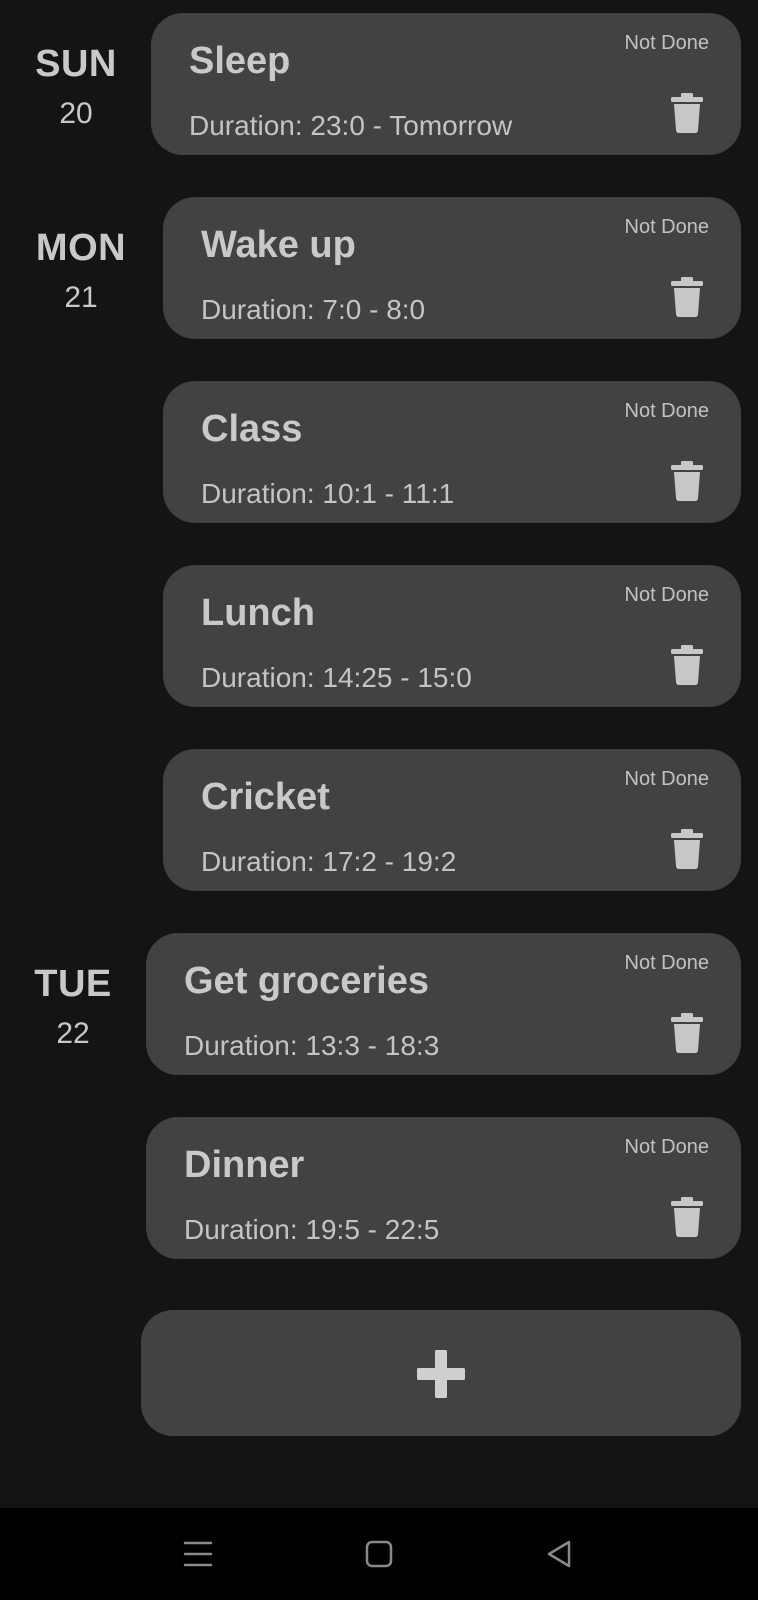 Image resolution: width=758 pixels, height=1600 pixels. Describe the element at coordinates (452, 268) in the screenshot. I see `task-card: Wake up Duration: 7:0 - 8:0 Not Done` at that location.